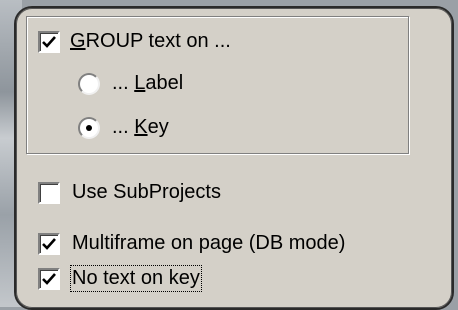  Describe the element at coordinates (209, 243) in the screenshot. I see `multiframe-label: Multiframe on page (DB mode)` at that location.